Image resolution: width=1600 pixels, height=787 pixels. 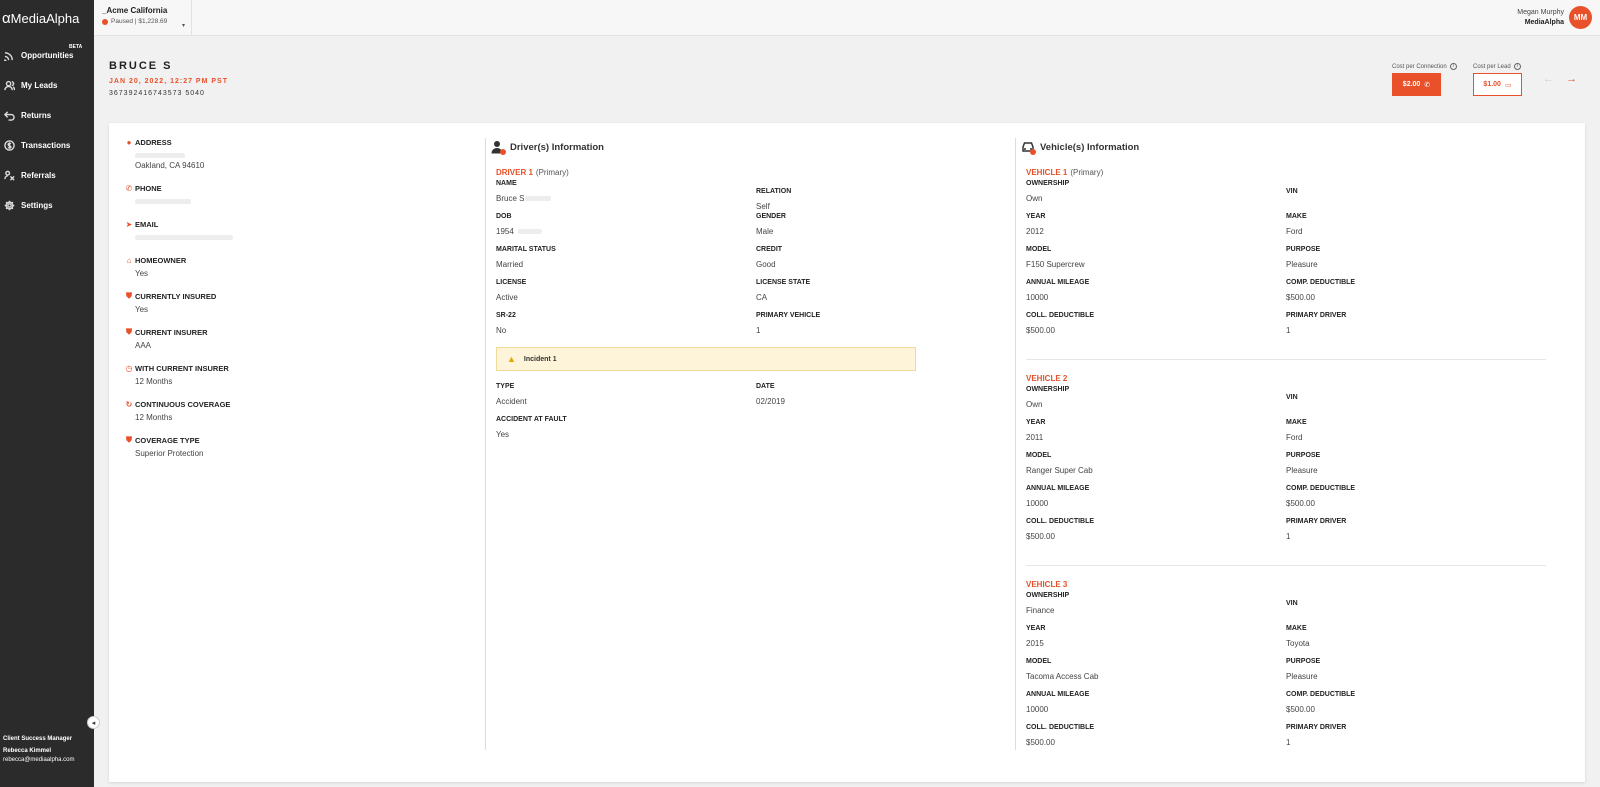 What do you see at coordinates (294, 303) in the screenshot?
I see `contact-currently-insured: ⛊ CURRENTLY INSURED Yes` at bounding box center [294, 303].